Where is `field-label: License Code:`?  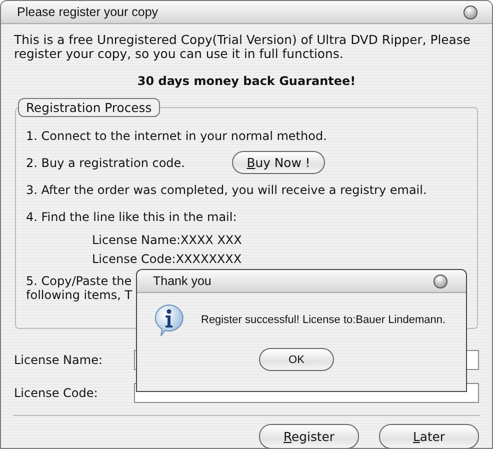 field-label: License Code: is located at coordinates (56, 393).